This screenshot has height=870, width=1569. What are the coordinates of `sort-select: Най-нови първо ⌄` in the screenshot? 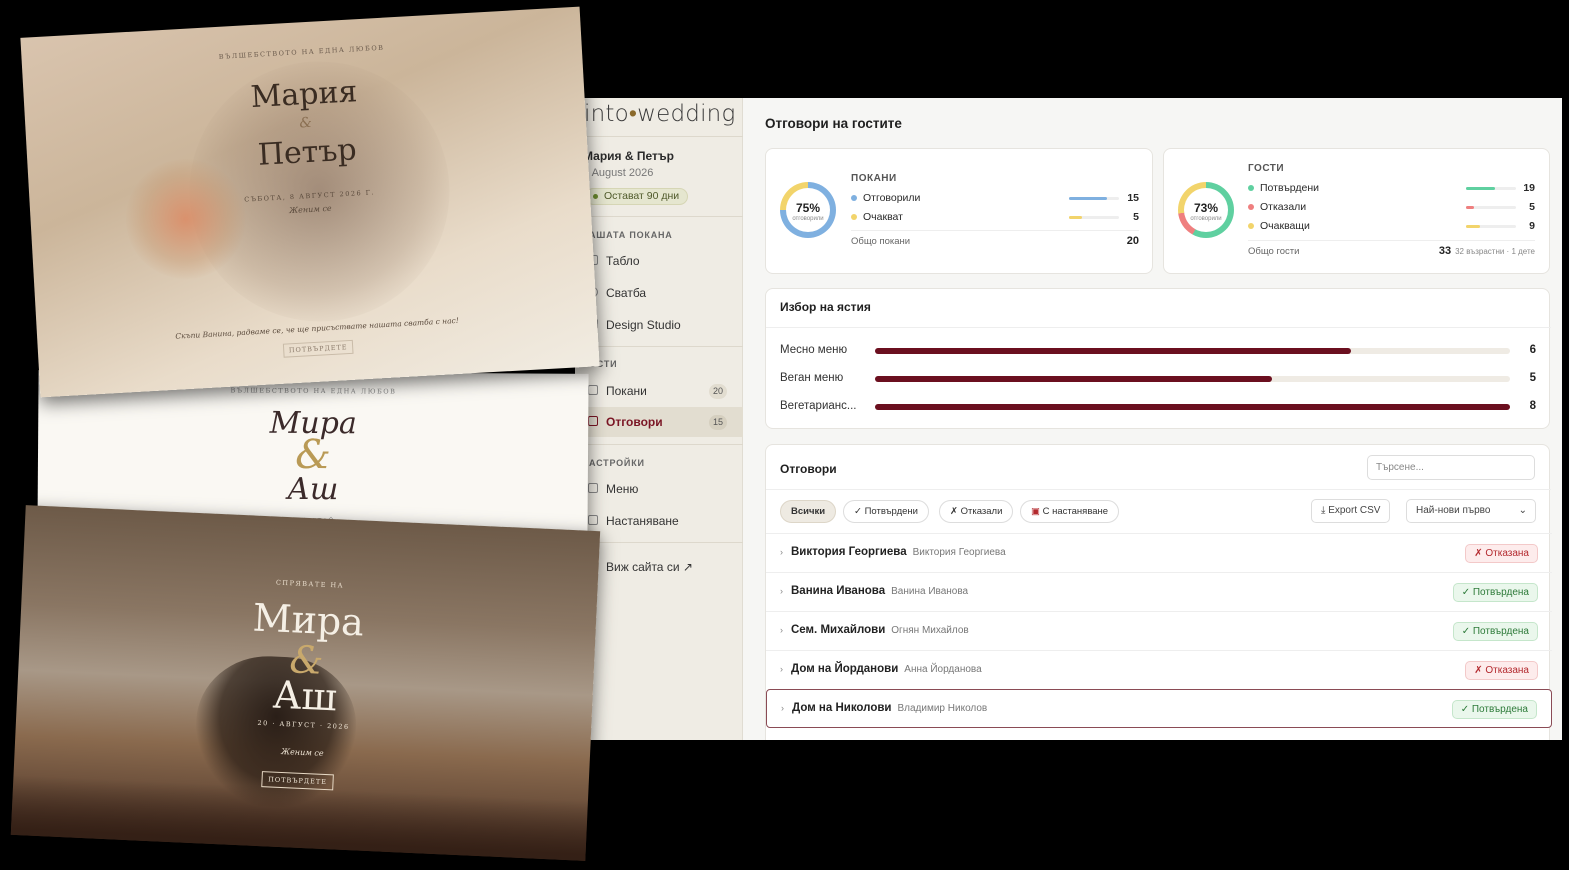 It's located at (1471, 511).